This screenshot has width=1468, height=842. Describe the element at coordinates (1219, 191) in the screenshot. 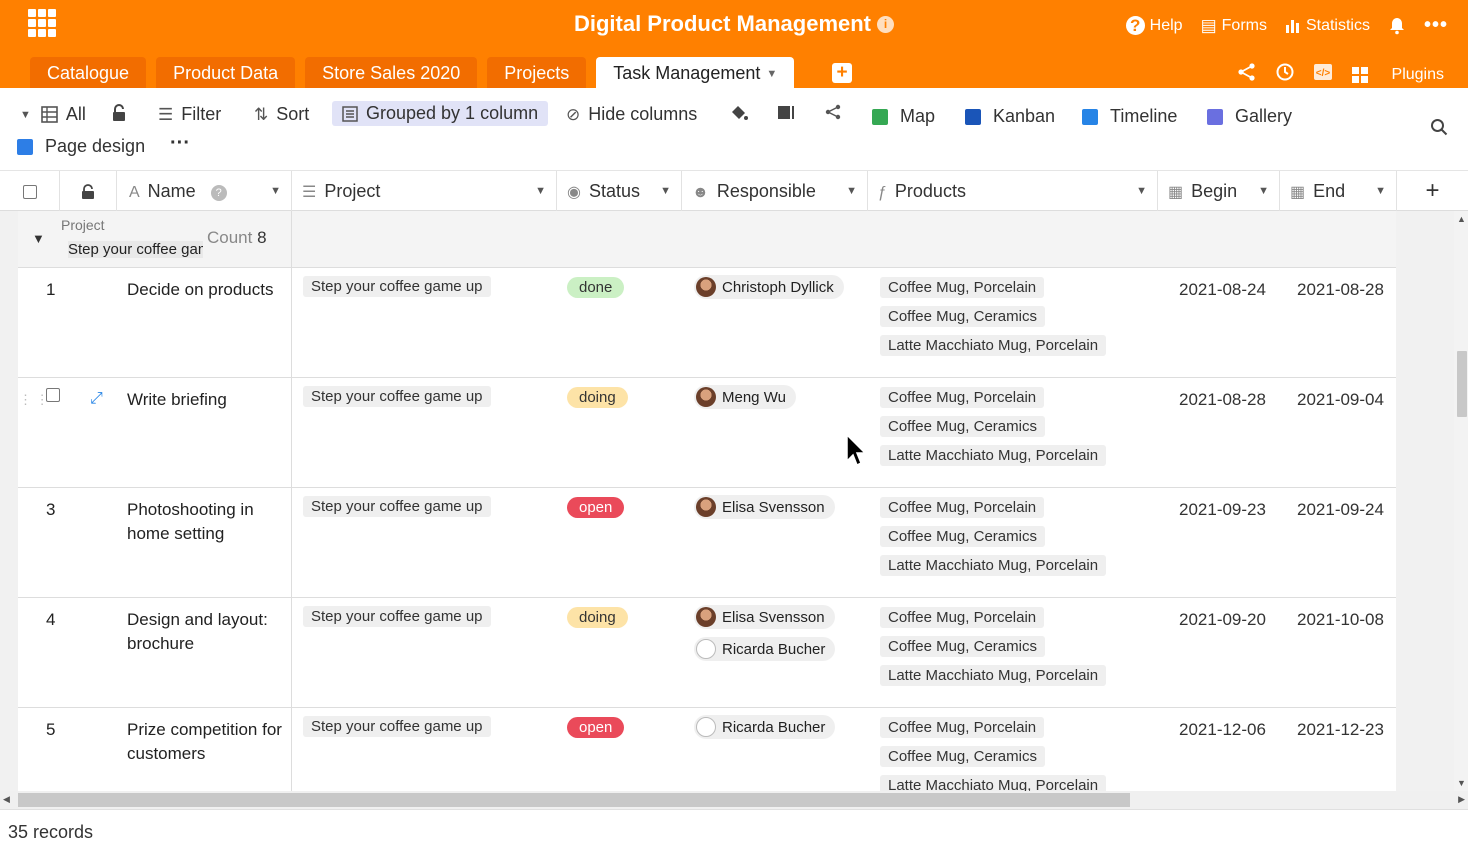

I see `column-header-begin: ▦ Begin ▼` at that location.